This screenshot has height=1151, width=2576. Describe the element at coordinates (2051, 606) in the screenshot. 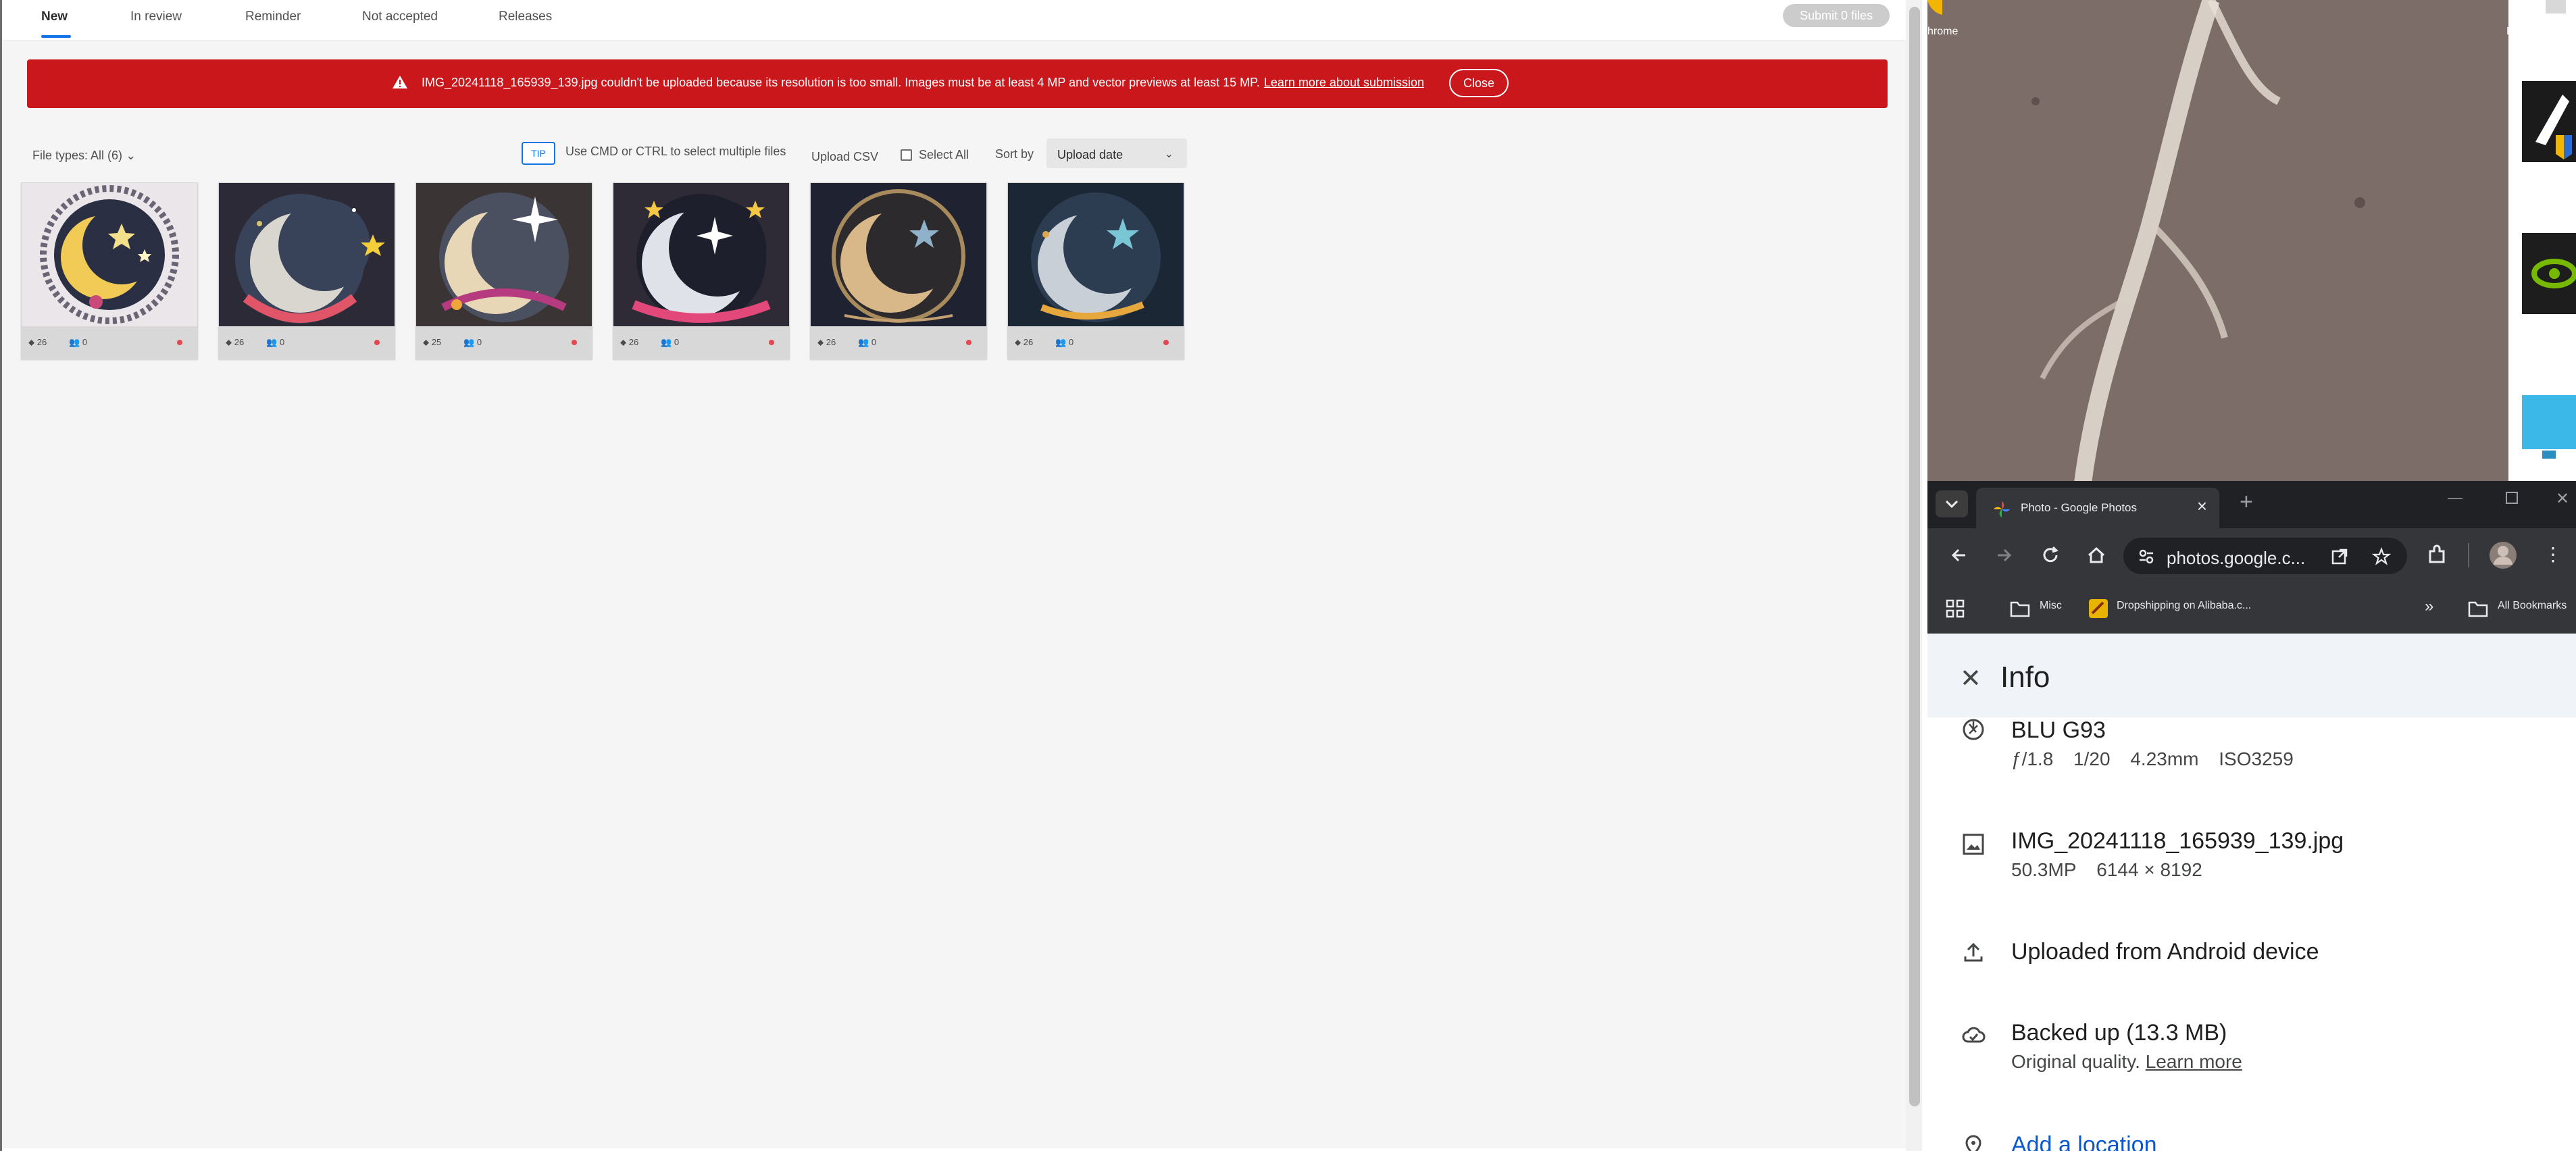

I see `bookmark-misc: Misc` at that location.